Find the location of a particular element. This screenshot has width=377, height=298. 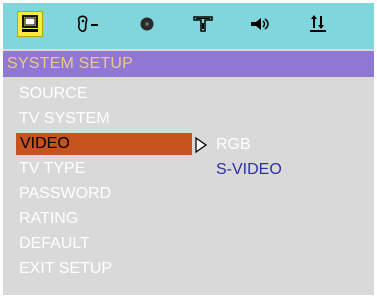

tab-audio-setup is located at coordinates (260, 24).